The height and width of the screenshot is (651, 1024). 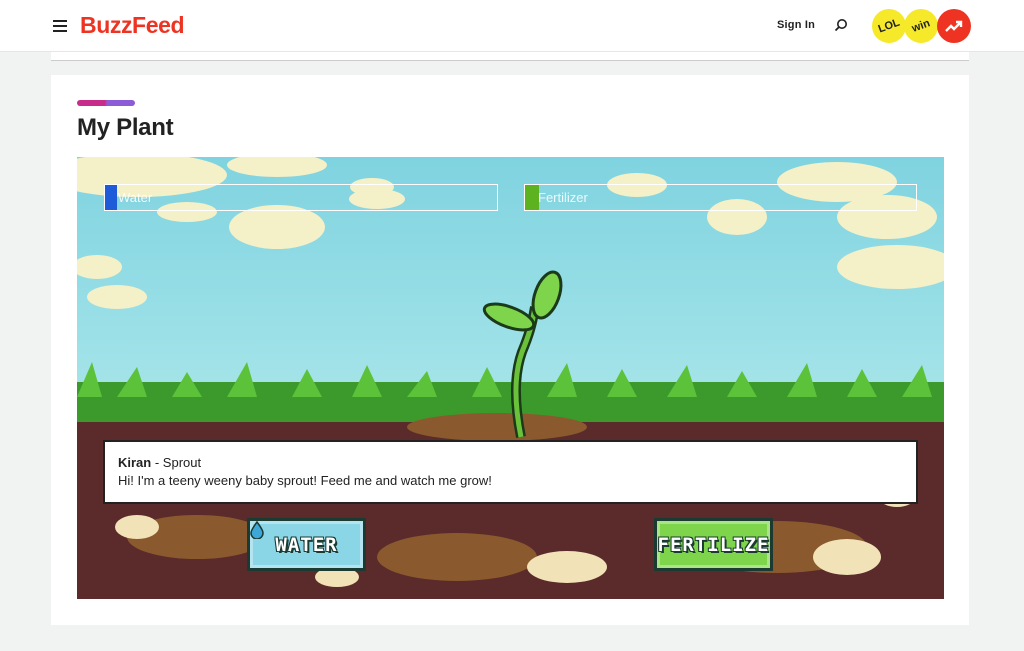 I want to click on water-button: WATER, so click(x=306, y=544).